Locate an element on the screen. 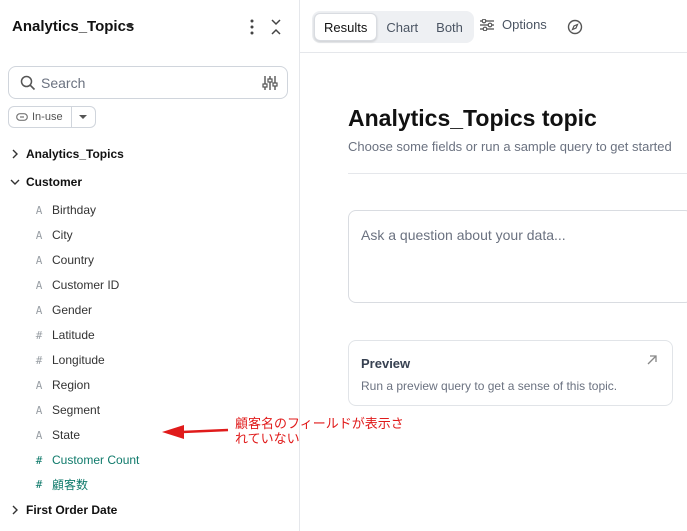 This screenshot has width=687, height=531. field-gender: A Gender is located at coordinates (62, 310).